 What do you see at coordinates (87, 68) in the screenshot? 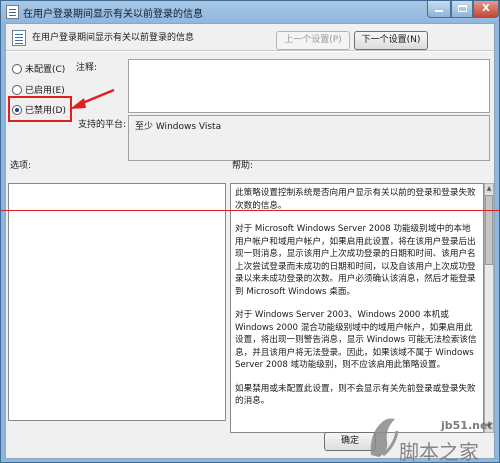
I see `comment-label: 注释:` at bounding box center [87, 68].